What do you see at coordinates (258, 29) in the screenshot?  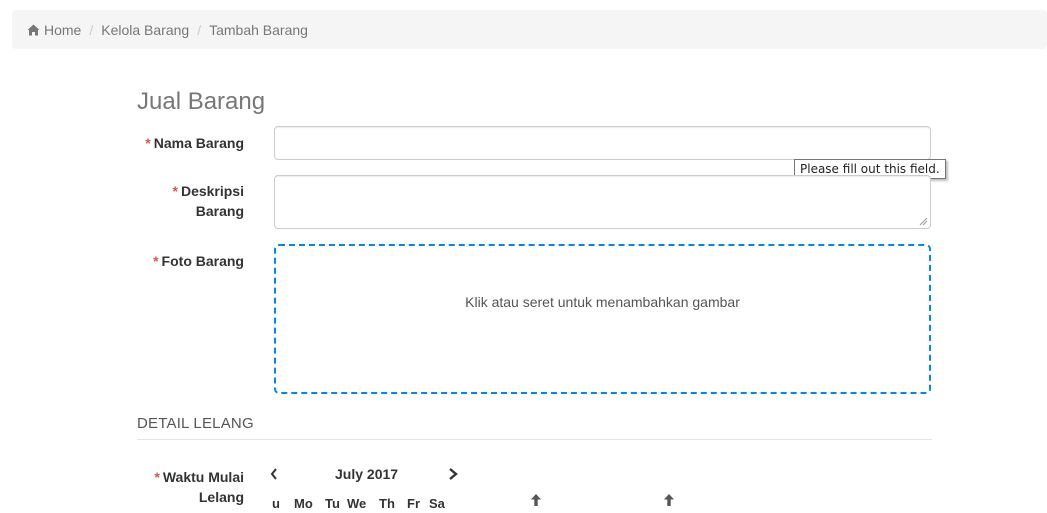 I see `breadcrumb-current: Tambah Barang` at bounding box center [258, 29].